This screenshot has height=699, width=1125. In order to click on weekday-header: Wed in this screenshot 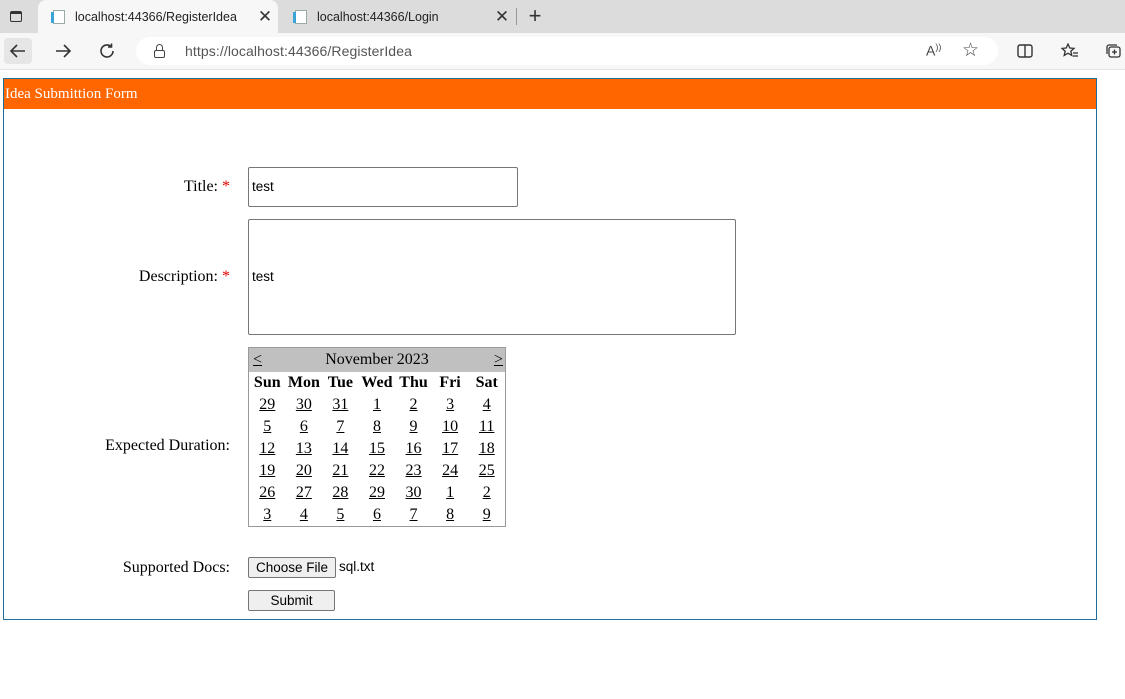, I will do `click(377, 382)`.